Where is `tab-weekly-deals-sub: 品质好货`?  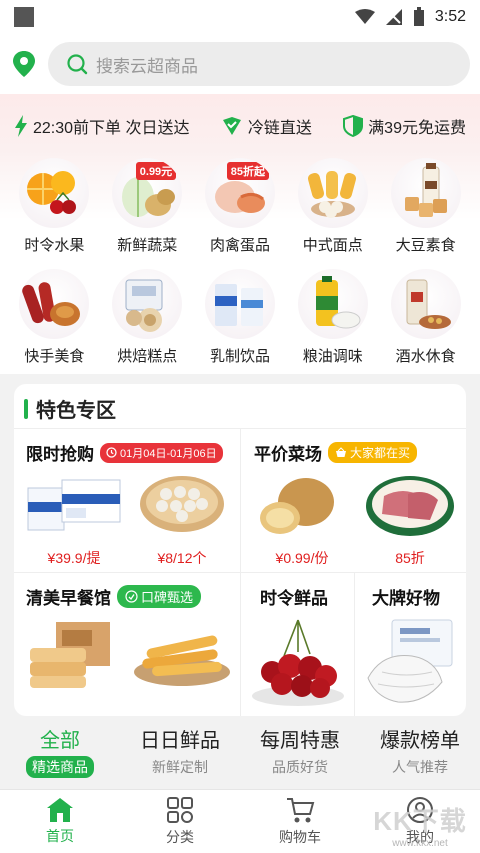 tab-weekly-deals-sub: 品质好货 is located at coordinates (300, 767).